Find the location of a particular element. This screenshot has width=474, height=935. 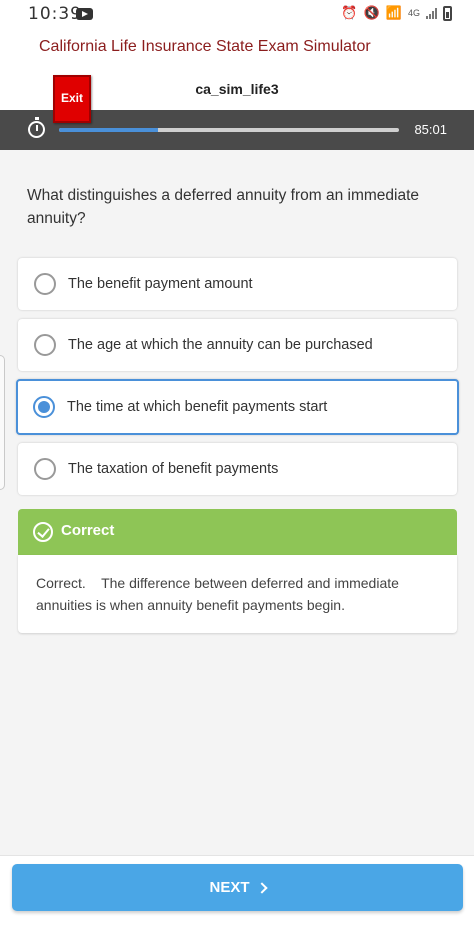

alarm-icon: ⏰ is located at coordinates (349, 12).